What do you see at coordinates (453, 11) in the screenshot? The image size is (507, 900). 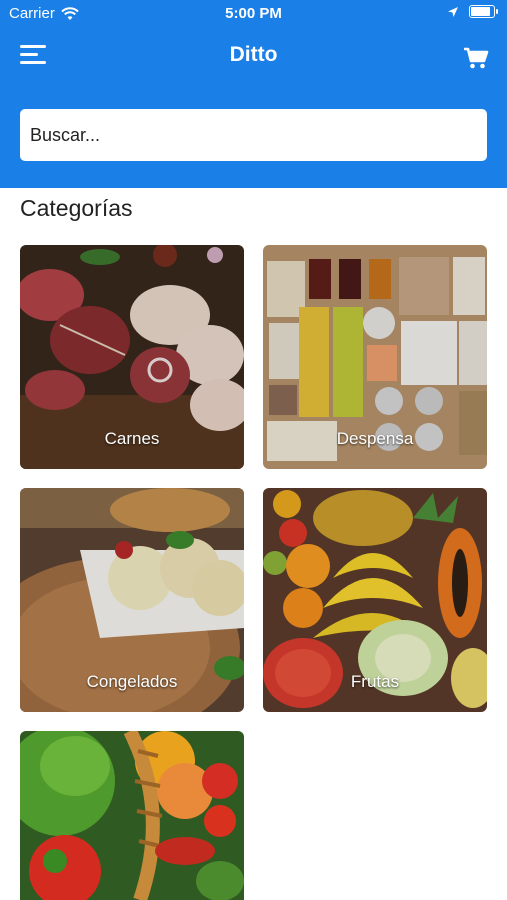 I see `location-arrow-icon` at bounding box center [453, 11].